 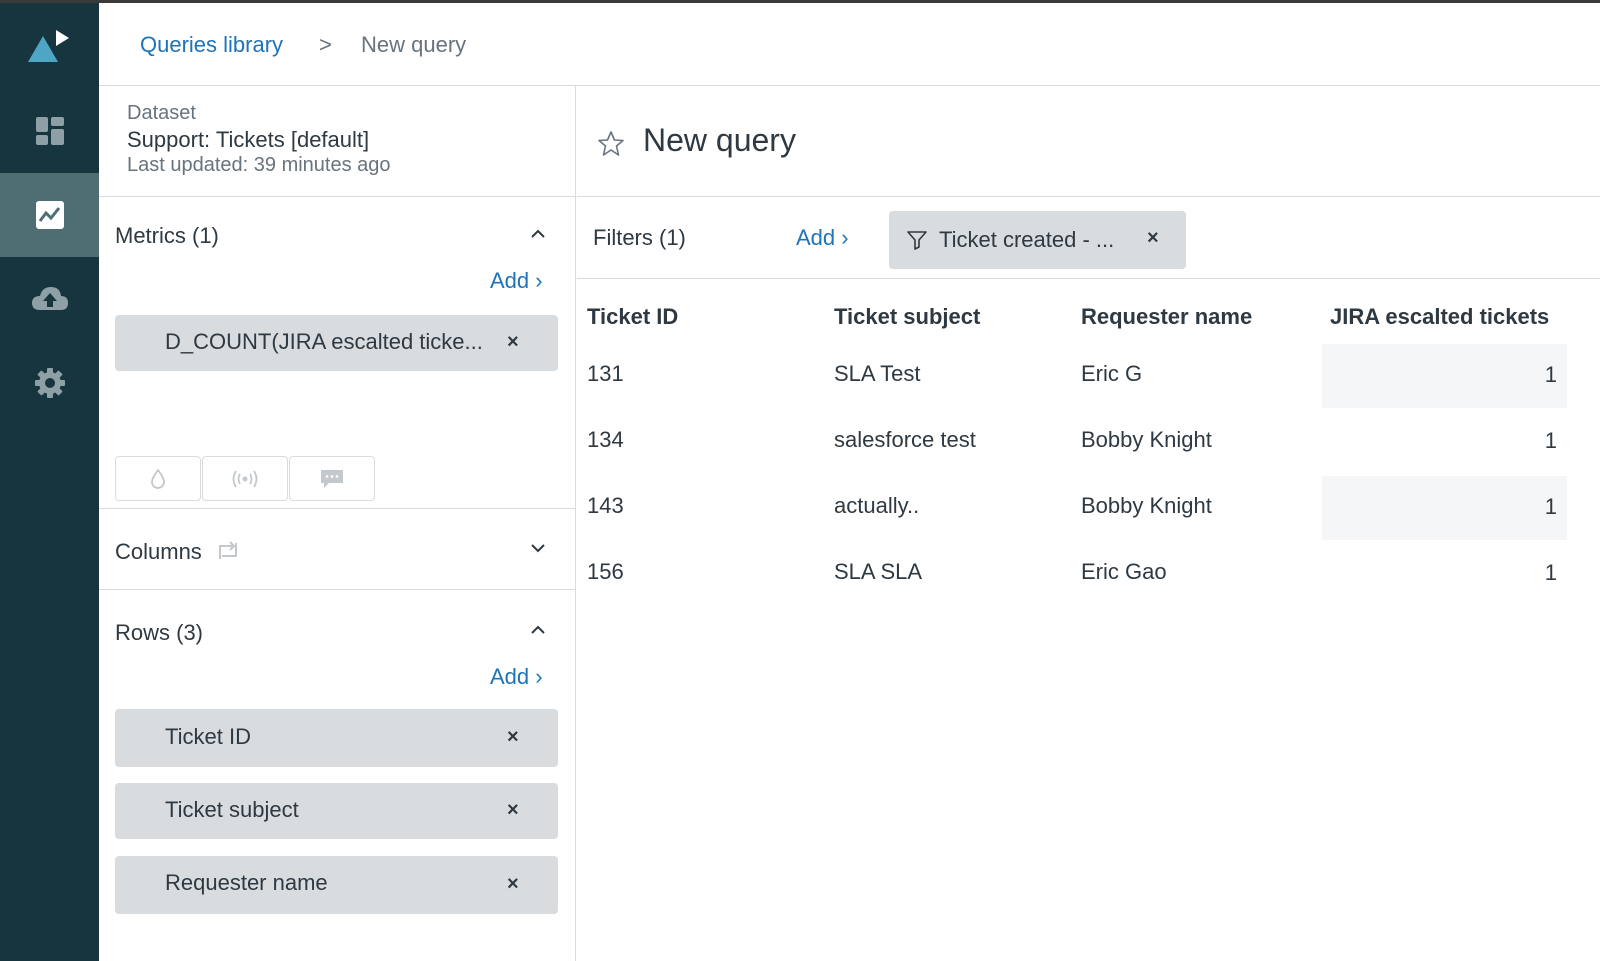 What do you see at coordinates (161, 113) in the screenshot?
I see `dataset-label: Dataset` at bounding box center [161, 113].